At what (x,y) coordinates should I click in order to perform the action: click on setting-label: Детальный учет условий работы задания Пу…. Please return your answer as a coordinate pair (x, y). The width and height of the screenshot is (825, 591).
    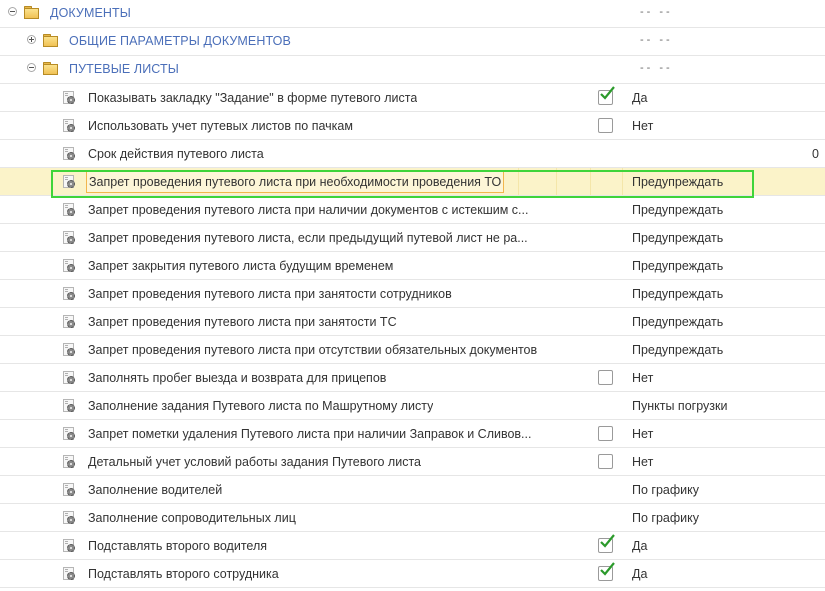
    Looking at the image, I should click on (254, 462).